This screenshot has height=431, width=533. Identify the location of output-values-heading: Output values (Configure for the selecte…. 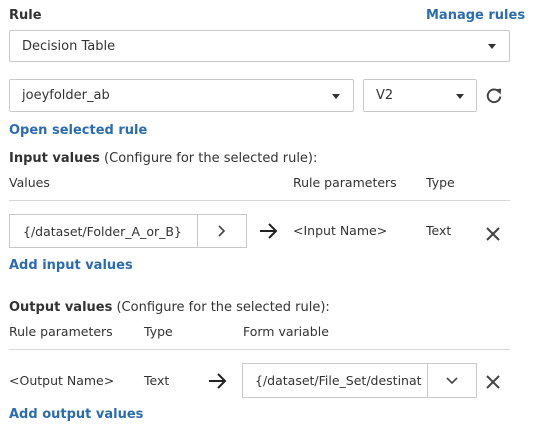
(169, 307).